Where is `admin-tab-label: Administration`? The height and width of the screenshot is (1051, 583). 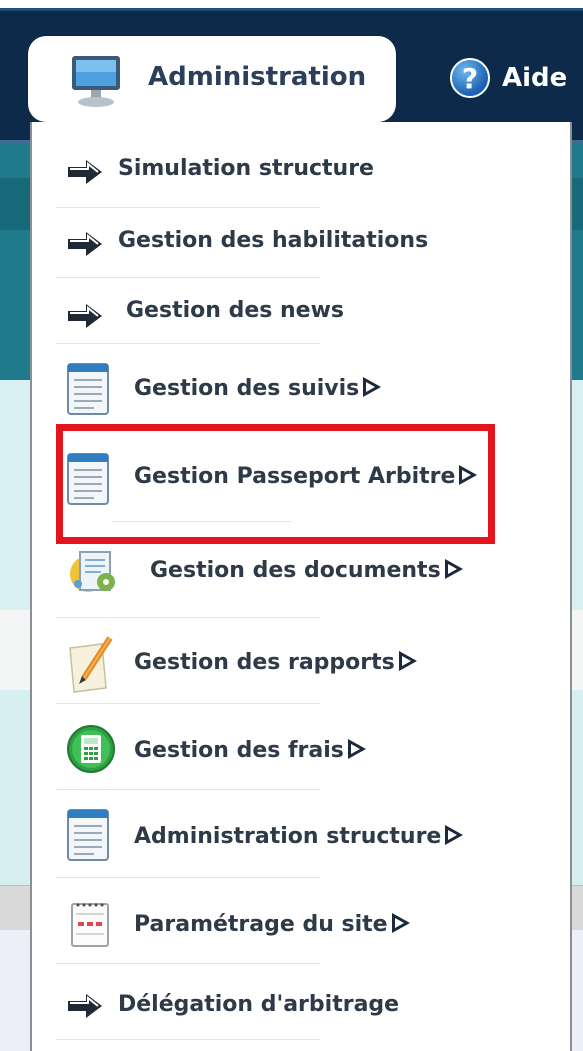
admin-tab-label: Administration is located at coordinates (257, 77).